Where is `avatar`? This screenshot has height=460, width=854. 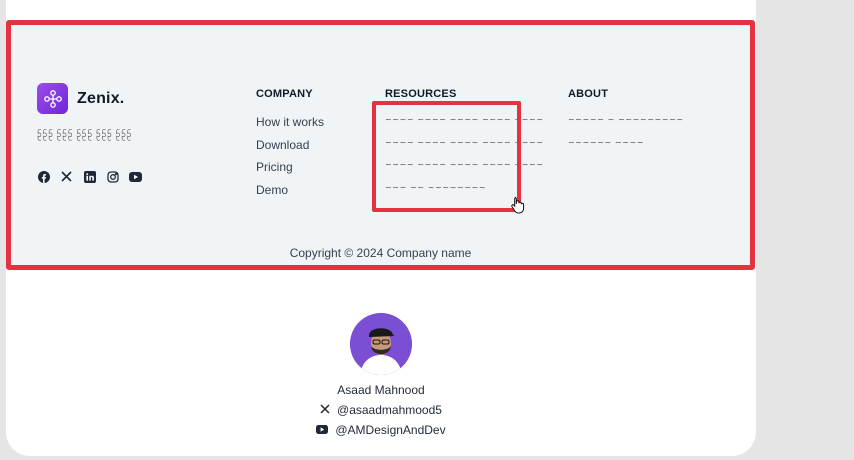
avatar is located at coordinates (381, 344).